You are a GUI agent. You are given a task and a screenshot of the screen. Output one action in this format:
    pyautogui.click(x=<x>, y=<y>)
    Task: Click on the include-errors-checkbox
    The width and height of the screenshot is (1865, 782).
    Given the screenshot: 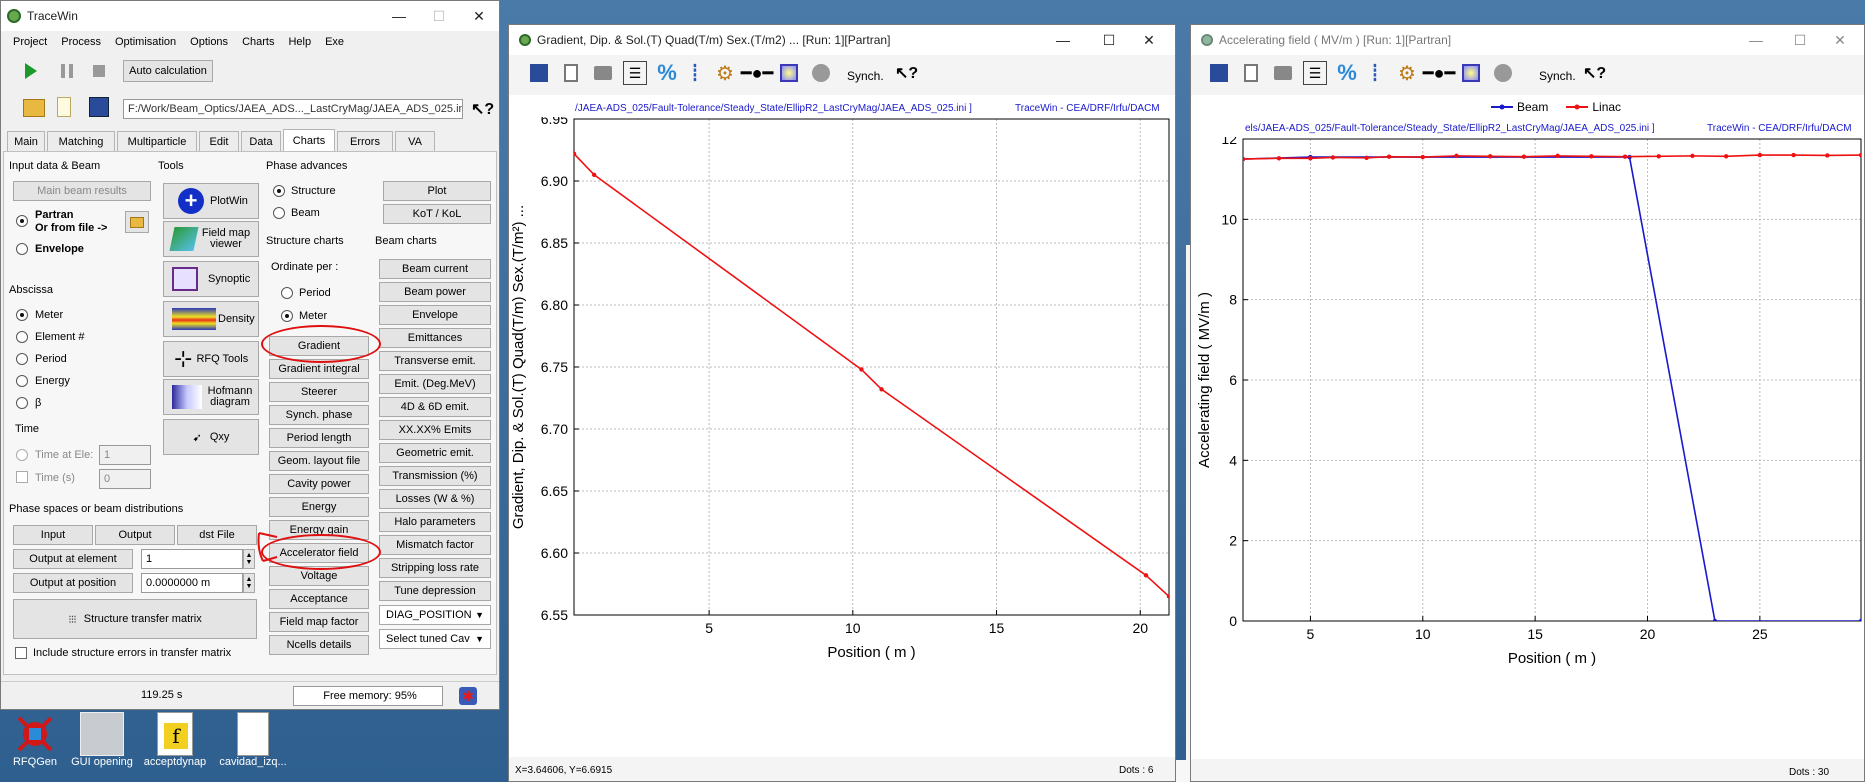 What is the action you would take?
    pyautogui.click(x=21, y=653)
    